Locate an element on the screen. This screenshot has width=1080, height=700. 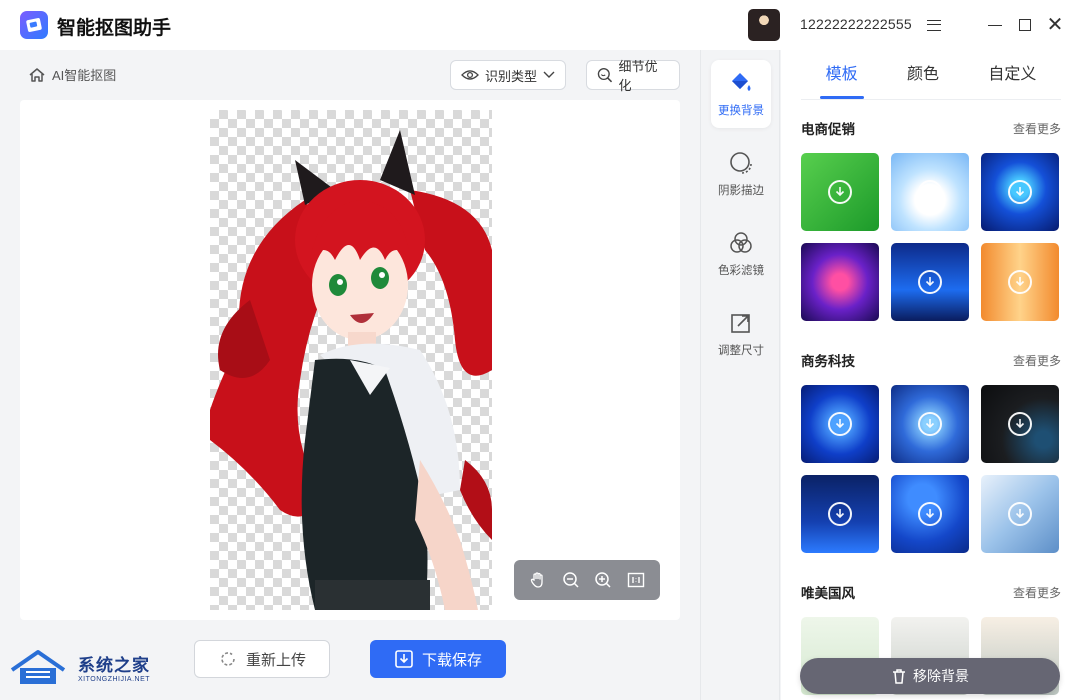
avatar is located at coordinates (764, 25).